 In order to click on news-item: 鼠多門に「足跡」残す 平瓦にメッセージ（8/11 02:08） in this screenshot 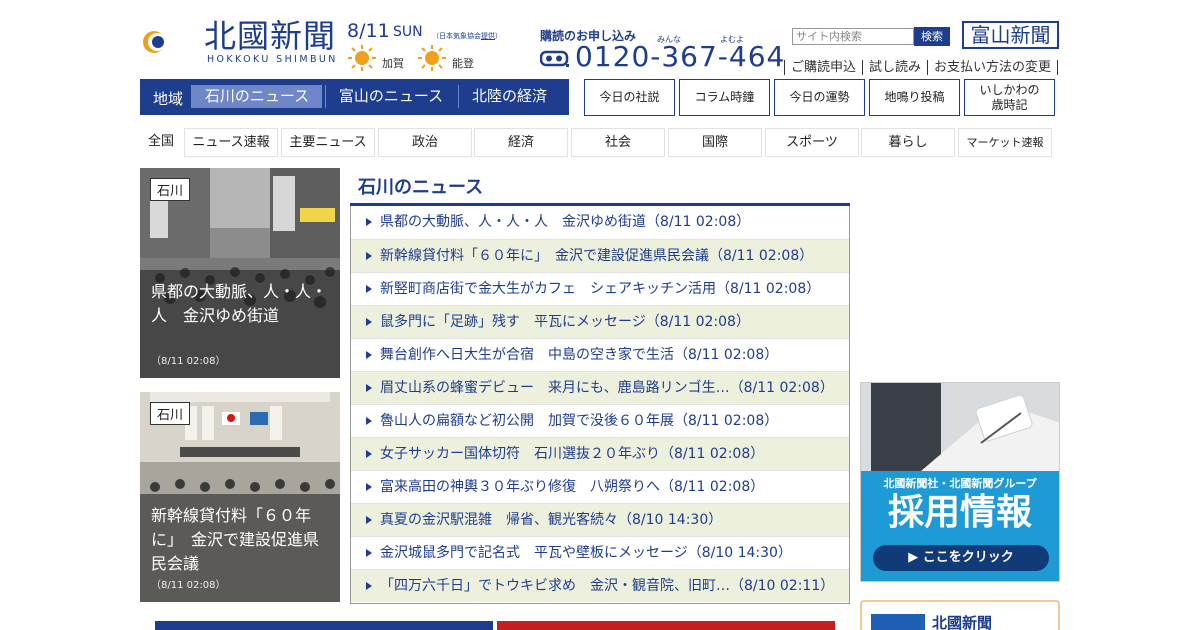, I will do `click(600, 321)`.